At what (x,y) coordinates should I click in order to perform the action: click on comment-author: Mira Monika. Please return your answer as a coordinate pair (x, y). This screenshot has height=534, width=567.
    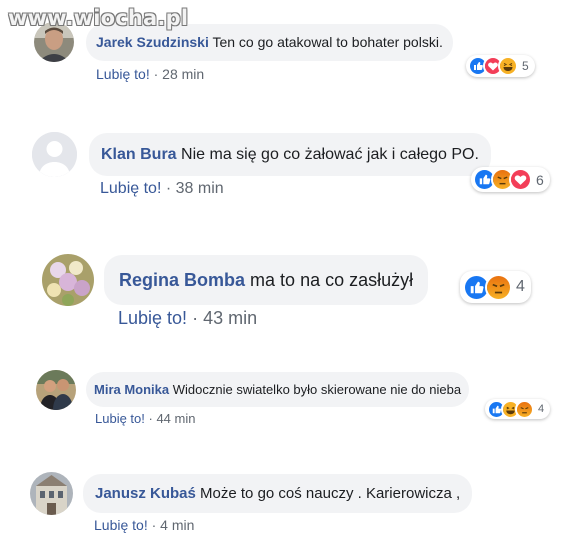
    Looking at the image, I should click on (131, 389).